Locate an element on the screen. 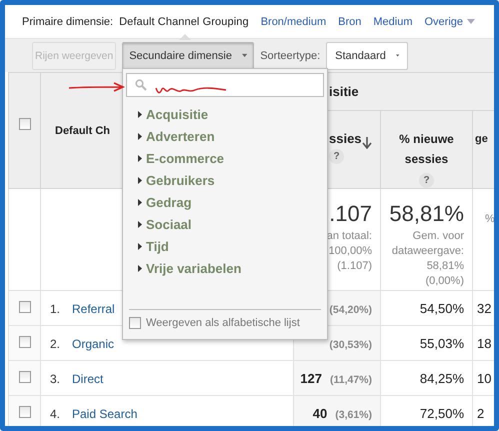  row-link: Direct is located at coordinates (88, 379).